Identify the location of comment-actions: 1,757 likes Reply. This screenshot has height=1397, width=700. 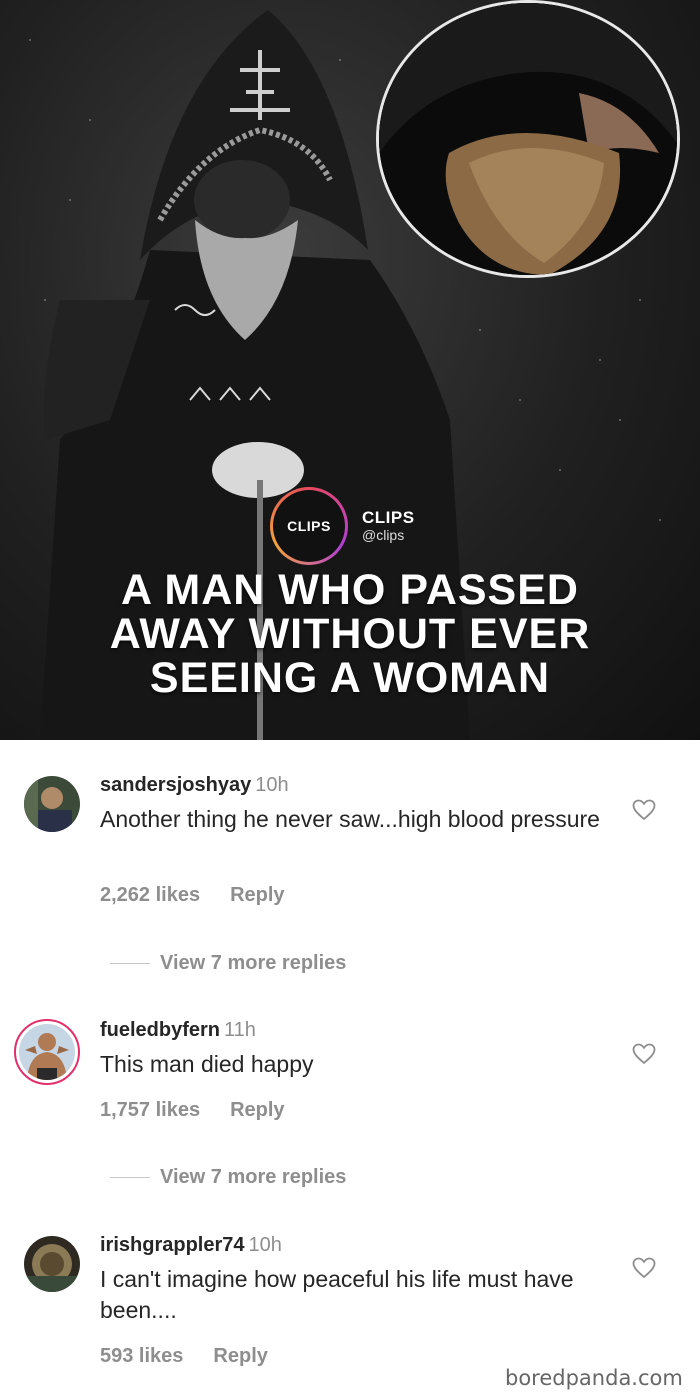
(192, 1110).